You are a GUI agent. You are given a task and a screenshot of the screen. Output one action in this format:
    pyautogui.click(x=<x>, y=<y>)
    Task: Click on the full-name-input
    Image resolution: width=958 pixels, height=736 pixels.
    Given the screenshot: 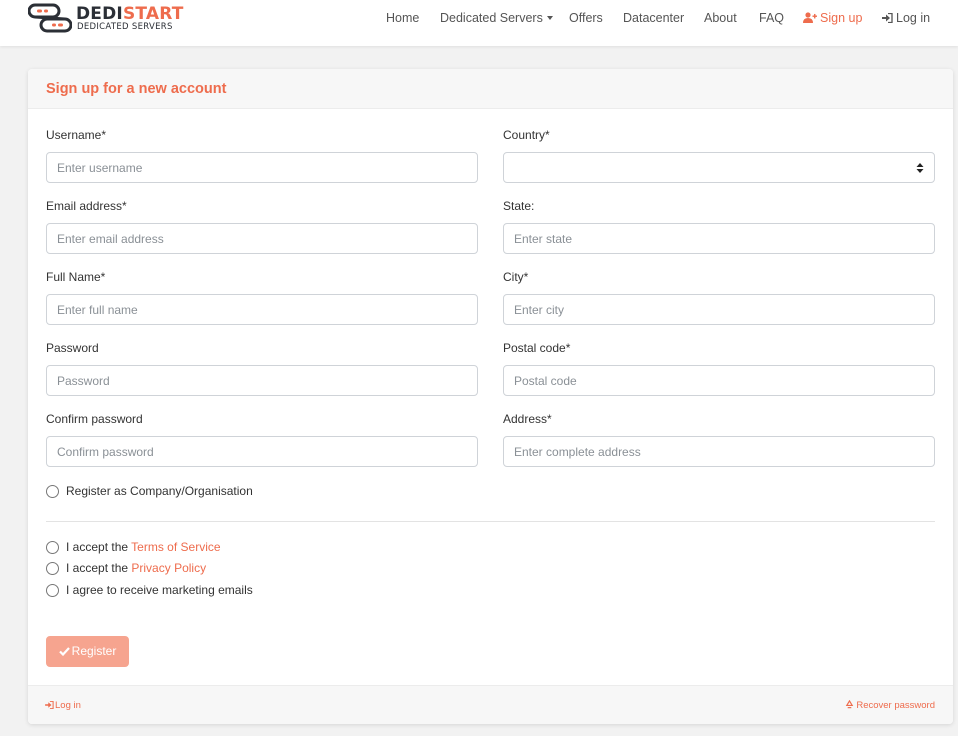 What is the action you would take?
    pyautogui.click(x=262, y=309)
    